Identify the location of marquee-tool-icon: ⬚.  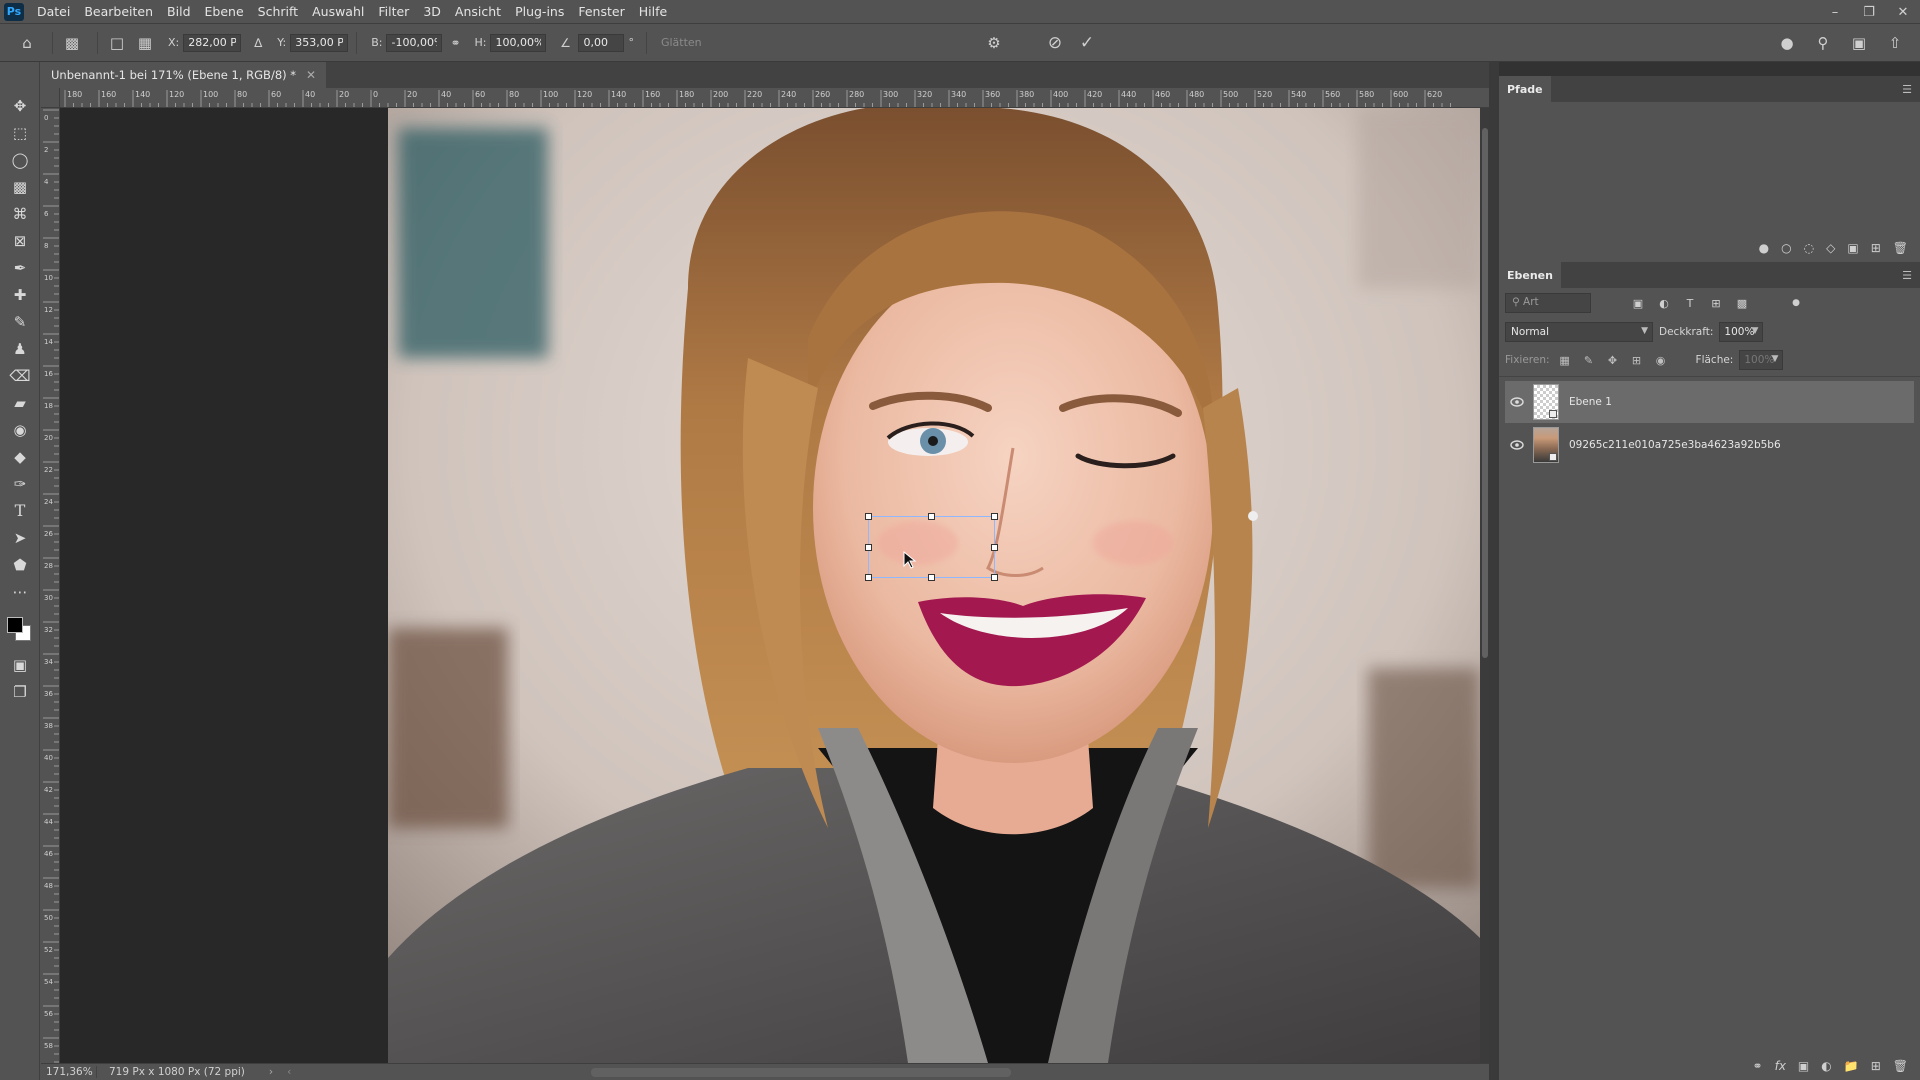
(20, 132).